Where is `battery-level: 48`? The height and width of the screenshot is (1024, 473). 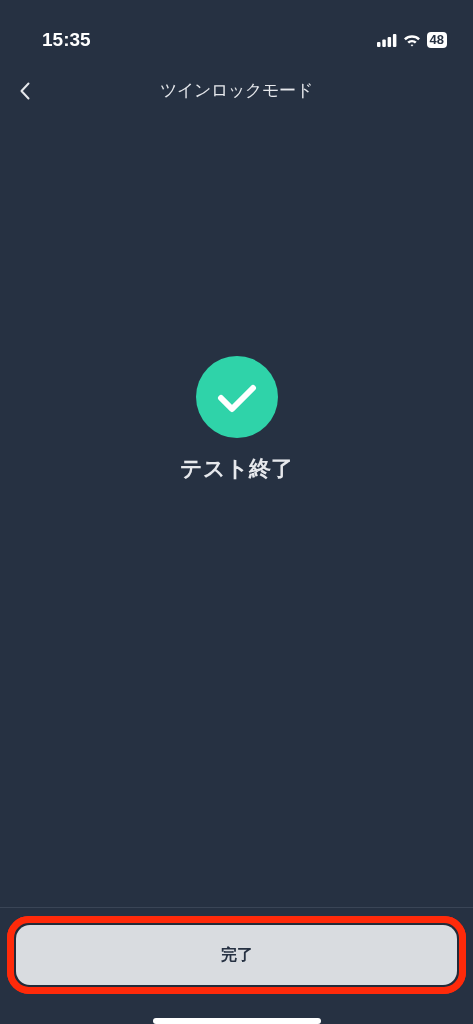 battery-level: 48 is located at coordinates (436, 40).